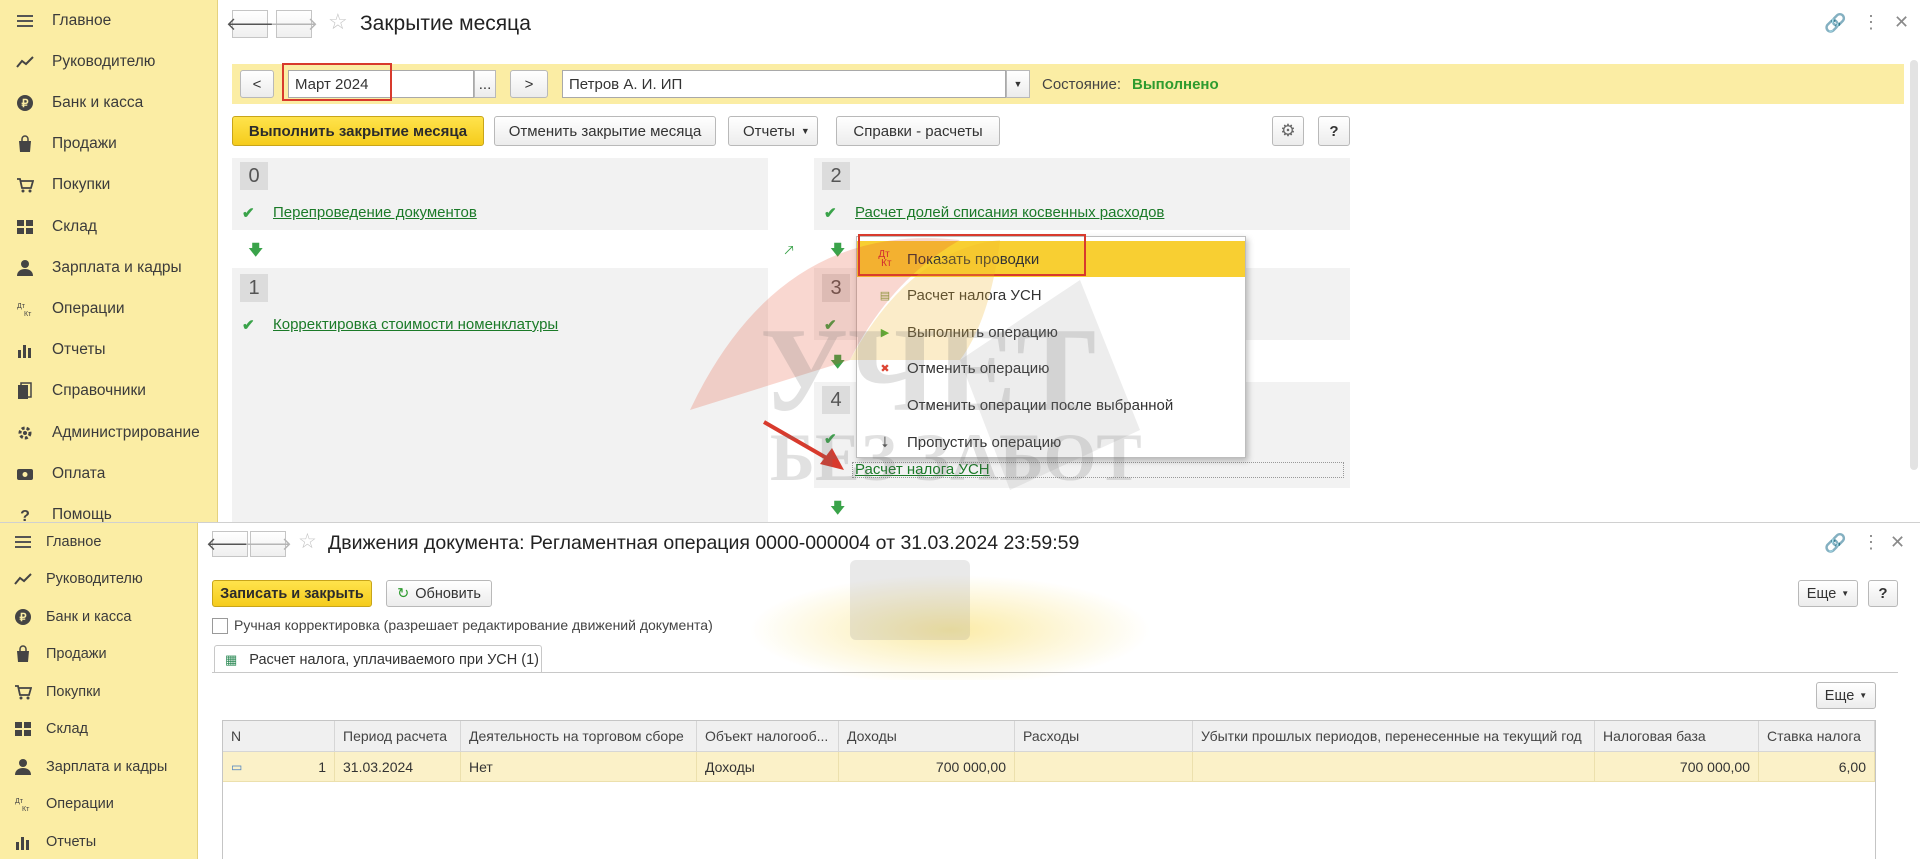 This screenshot has height=859, width=1920. Describe the element at coordinates (500, 395) in the screenshot. I see `step-1-panel` at that location.